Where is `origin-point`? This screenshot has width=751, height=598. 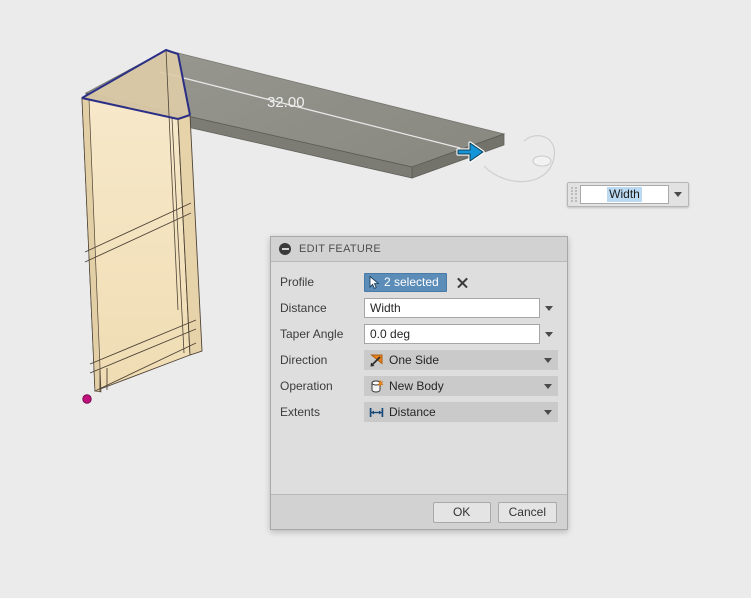 origin-point is located at coordinates (87, 399).